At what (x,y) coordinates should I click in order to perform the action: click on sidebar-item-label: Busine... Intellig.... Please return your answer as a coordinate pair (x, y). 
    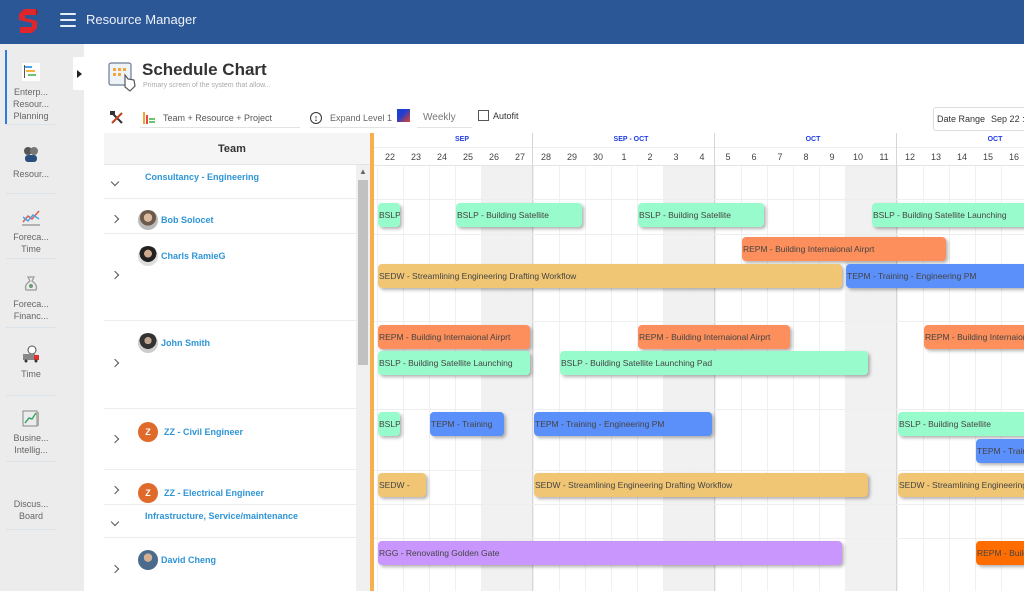
    Looking at the image, I should click on (31, 444).